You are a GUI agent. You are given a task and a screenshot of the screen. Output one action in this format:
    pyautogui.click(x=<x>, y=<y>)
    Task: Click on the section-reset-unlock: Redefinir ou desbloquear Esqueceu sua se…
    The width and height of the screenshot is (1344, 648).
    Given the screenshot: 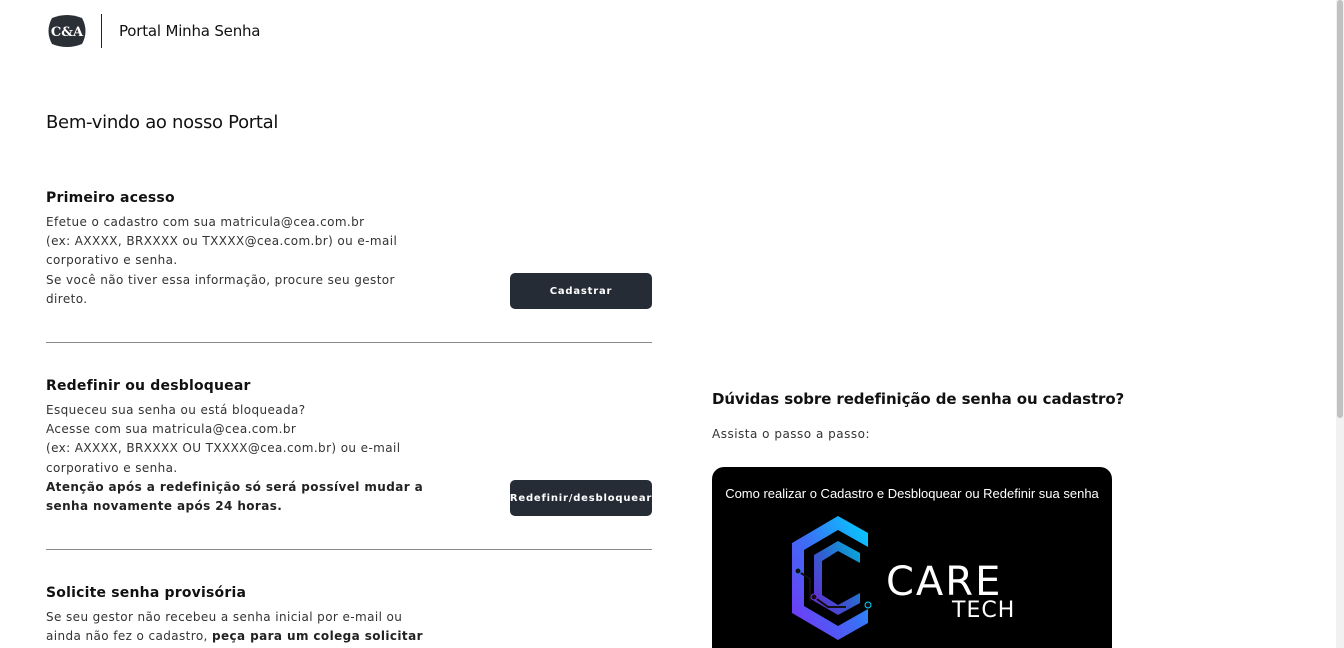 What is the action you would take?
    pyautogui.click(x=349, y=453)
    